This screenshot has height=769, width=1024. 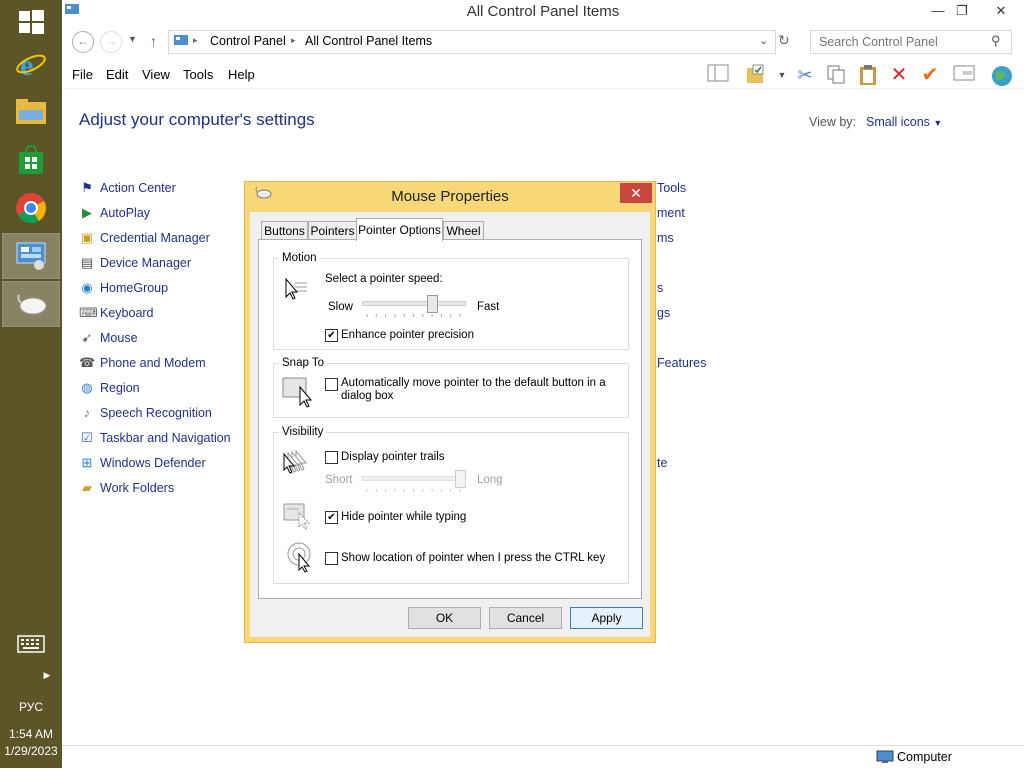 I want to click on snap-to-label-line2: dialog box, so click(x=367, y=396).